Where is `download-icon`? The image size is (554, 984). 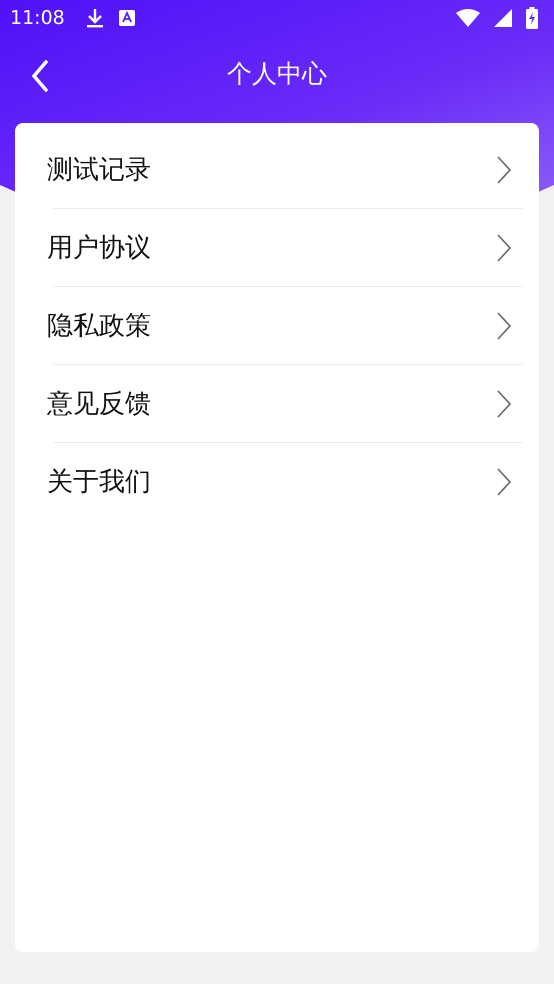 download-icon is located at coordinates (94, 18).